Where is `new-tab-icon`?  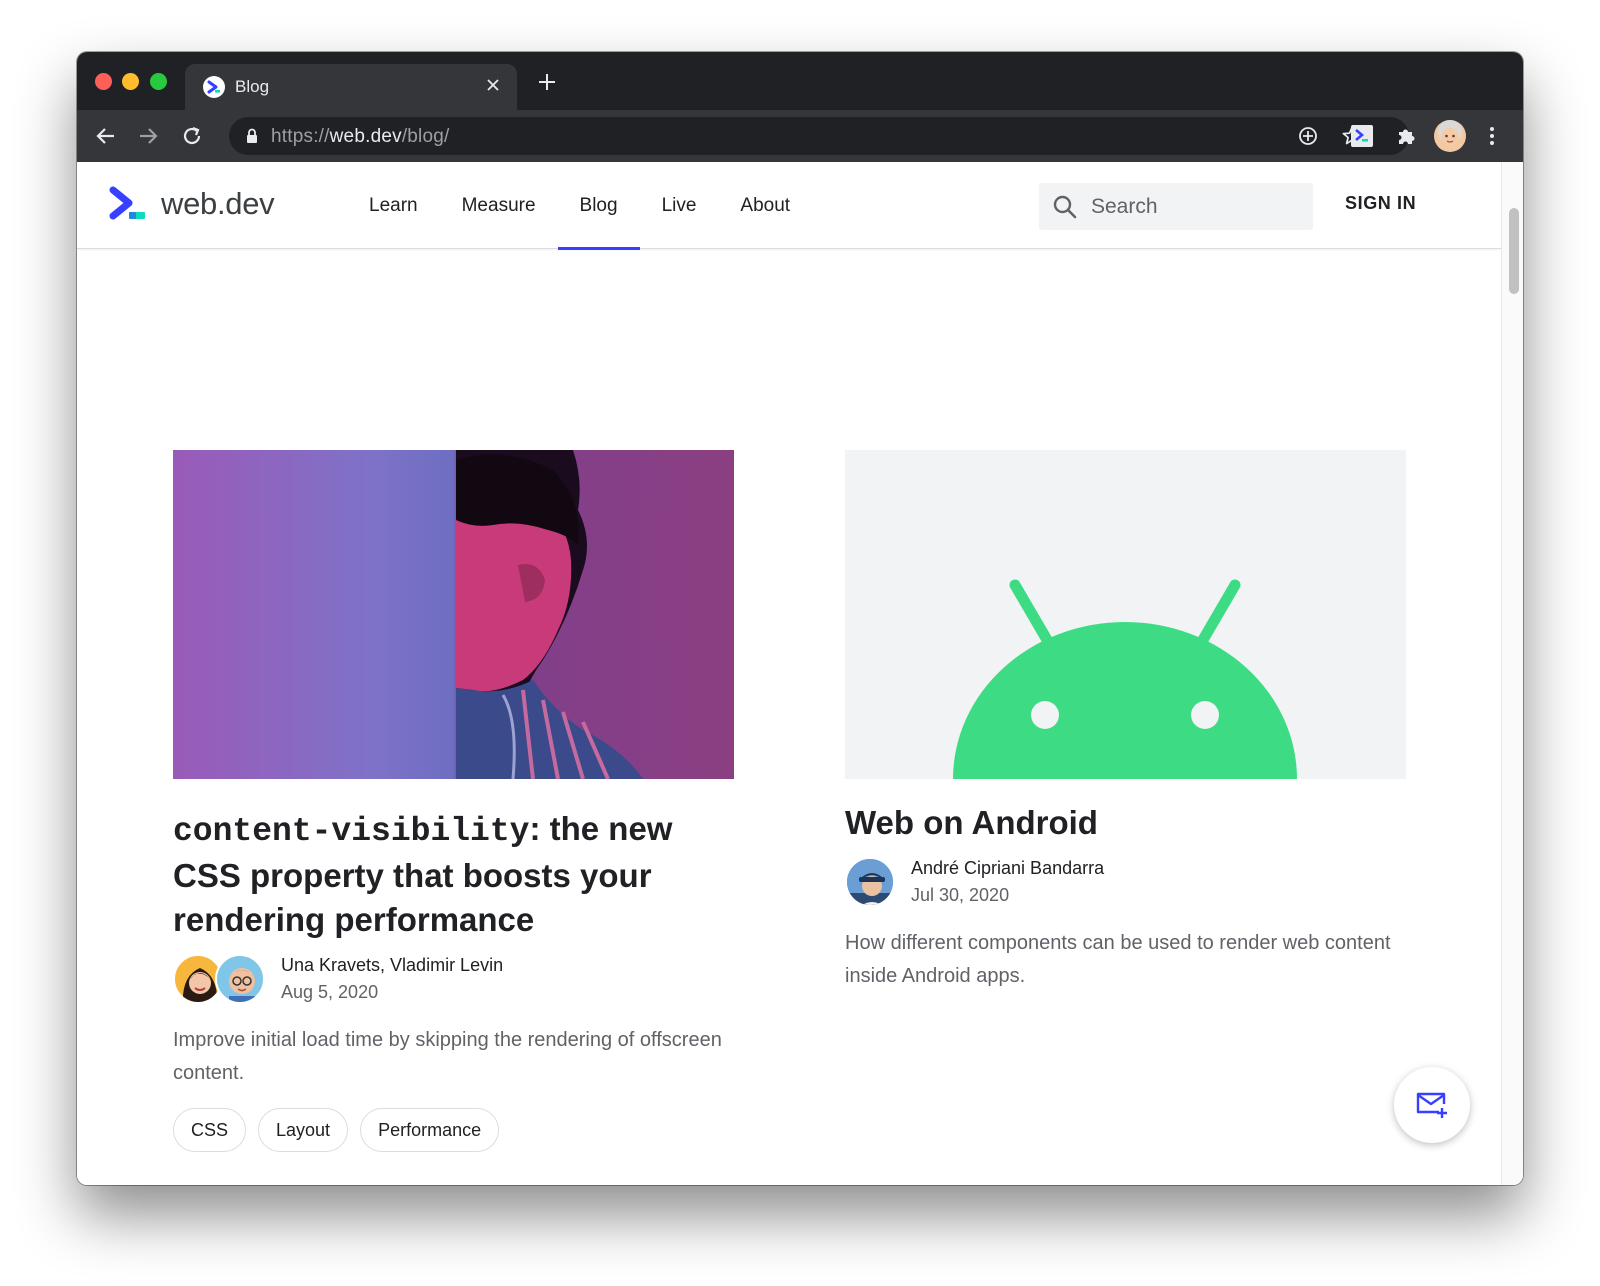
new-tab-icon is located at coordinates (547, 82).